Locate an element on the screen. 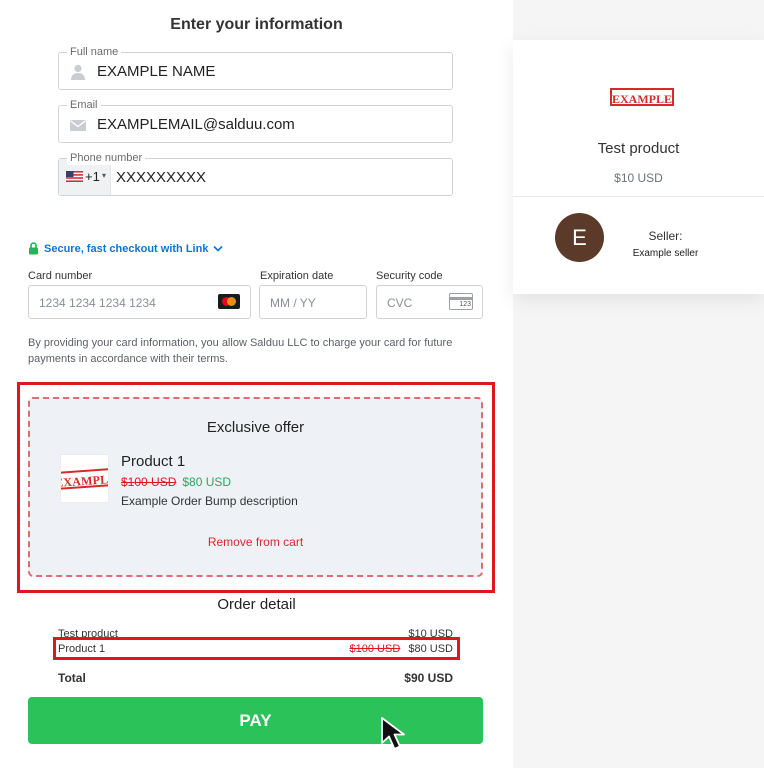  summary-product-price: $10 USD is located at coordinates (638, 178).